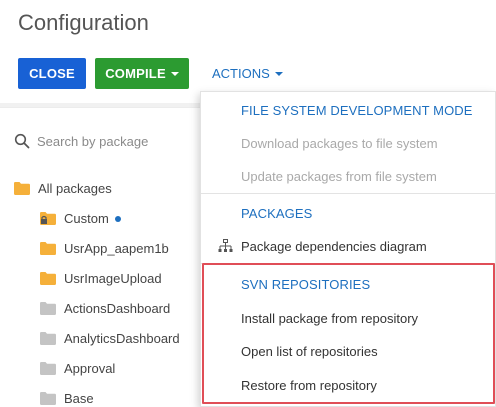  I want to click on tree-item-label: UsrApp_aapem1b, so click(116, 248).